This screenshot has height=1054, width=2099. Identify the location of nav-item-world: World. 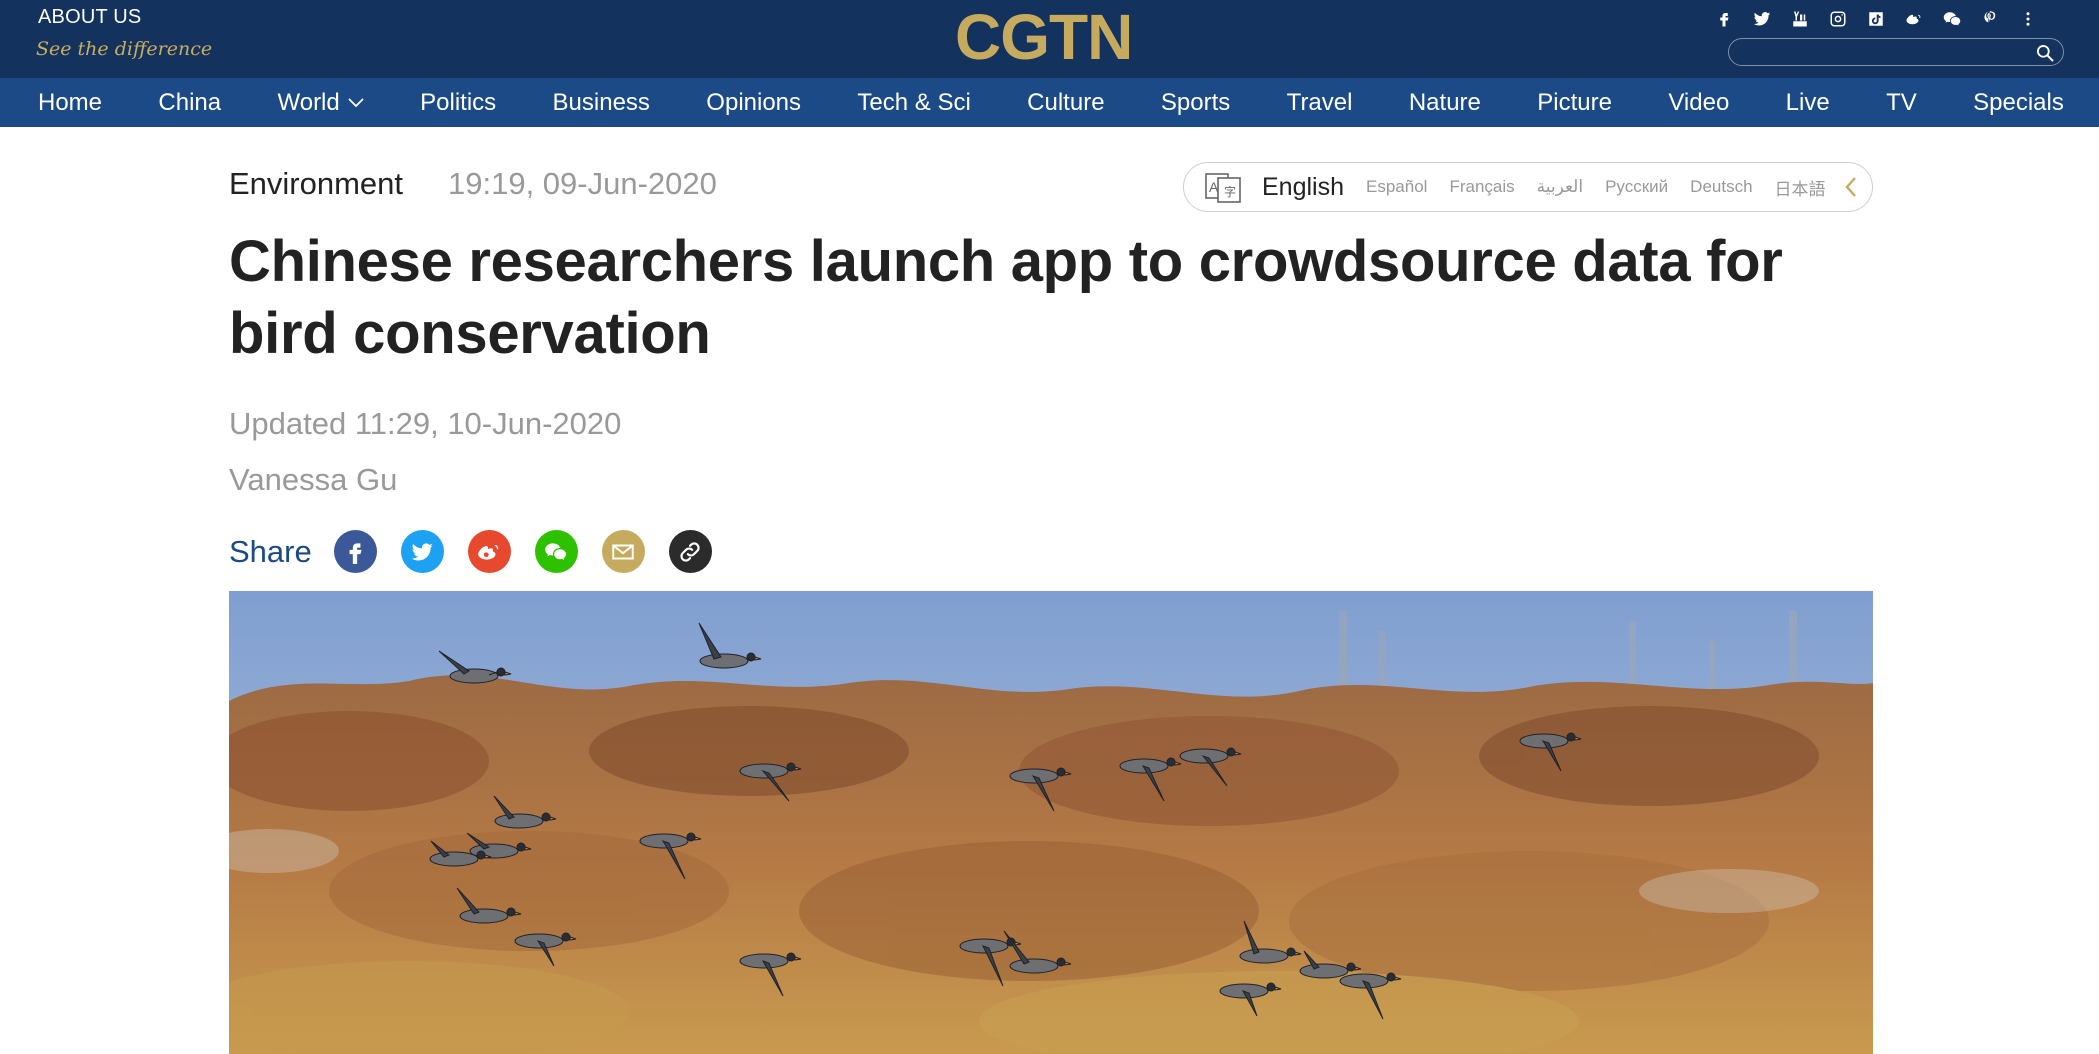
(321, 103).